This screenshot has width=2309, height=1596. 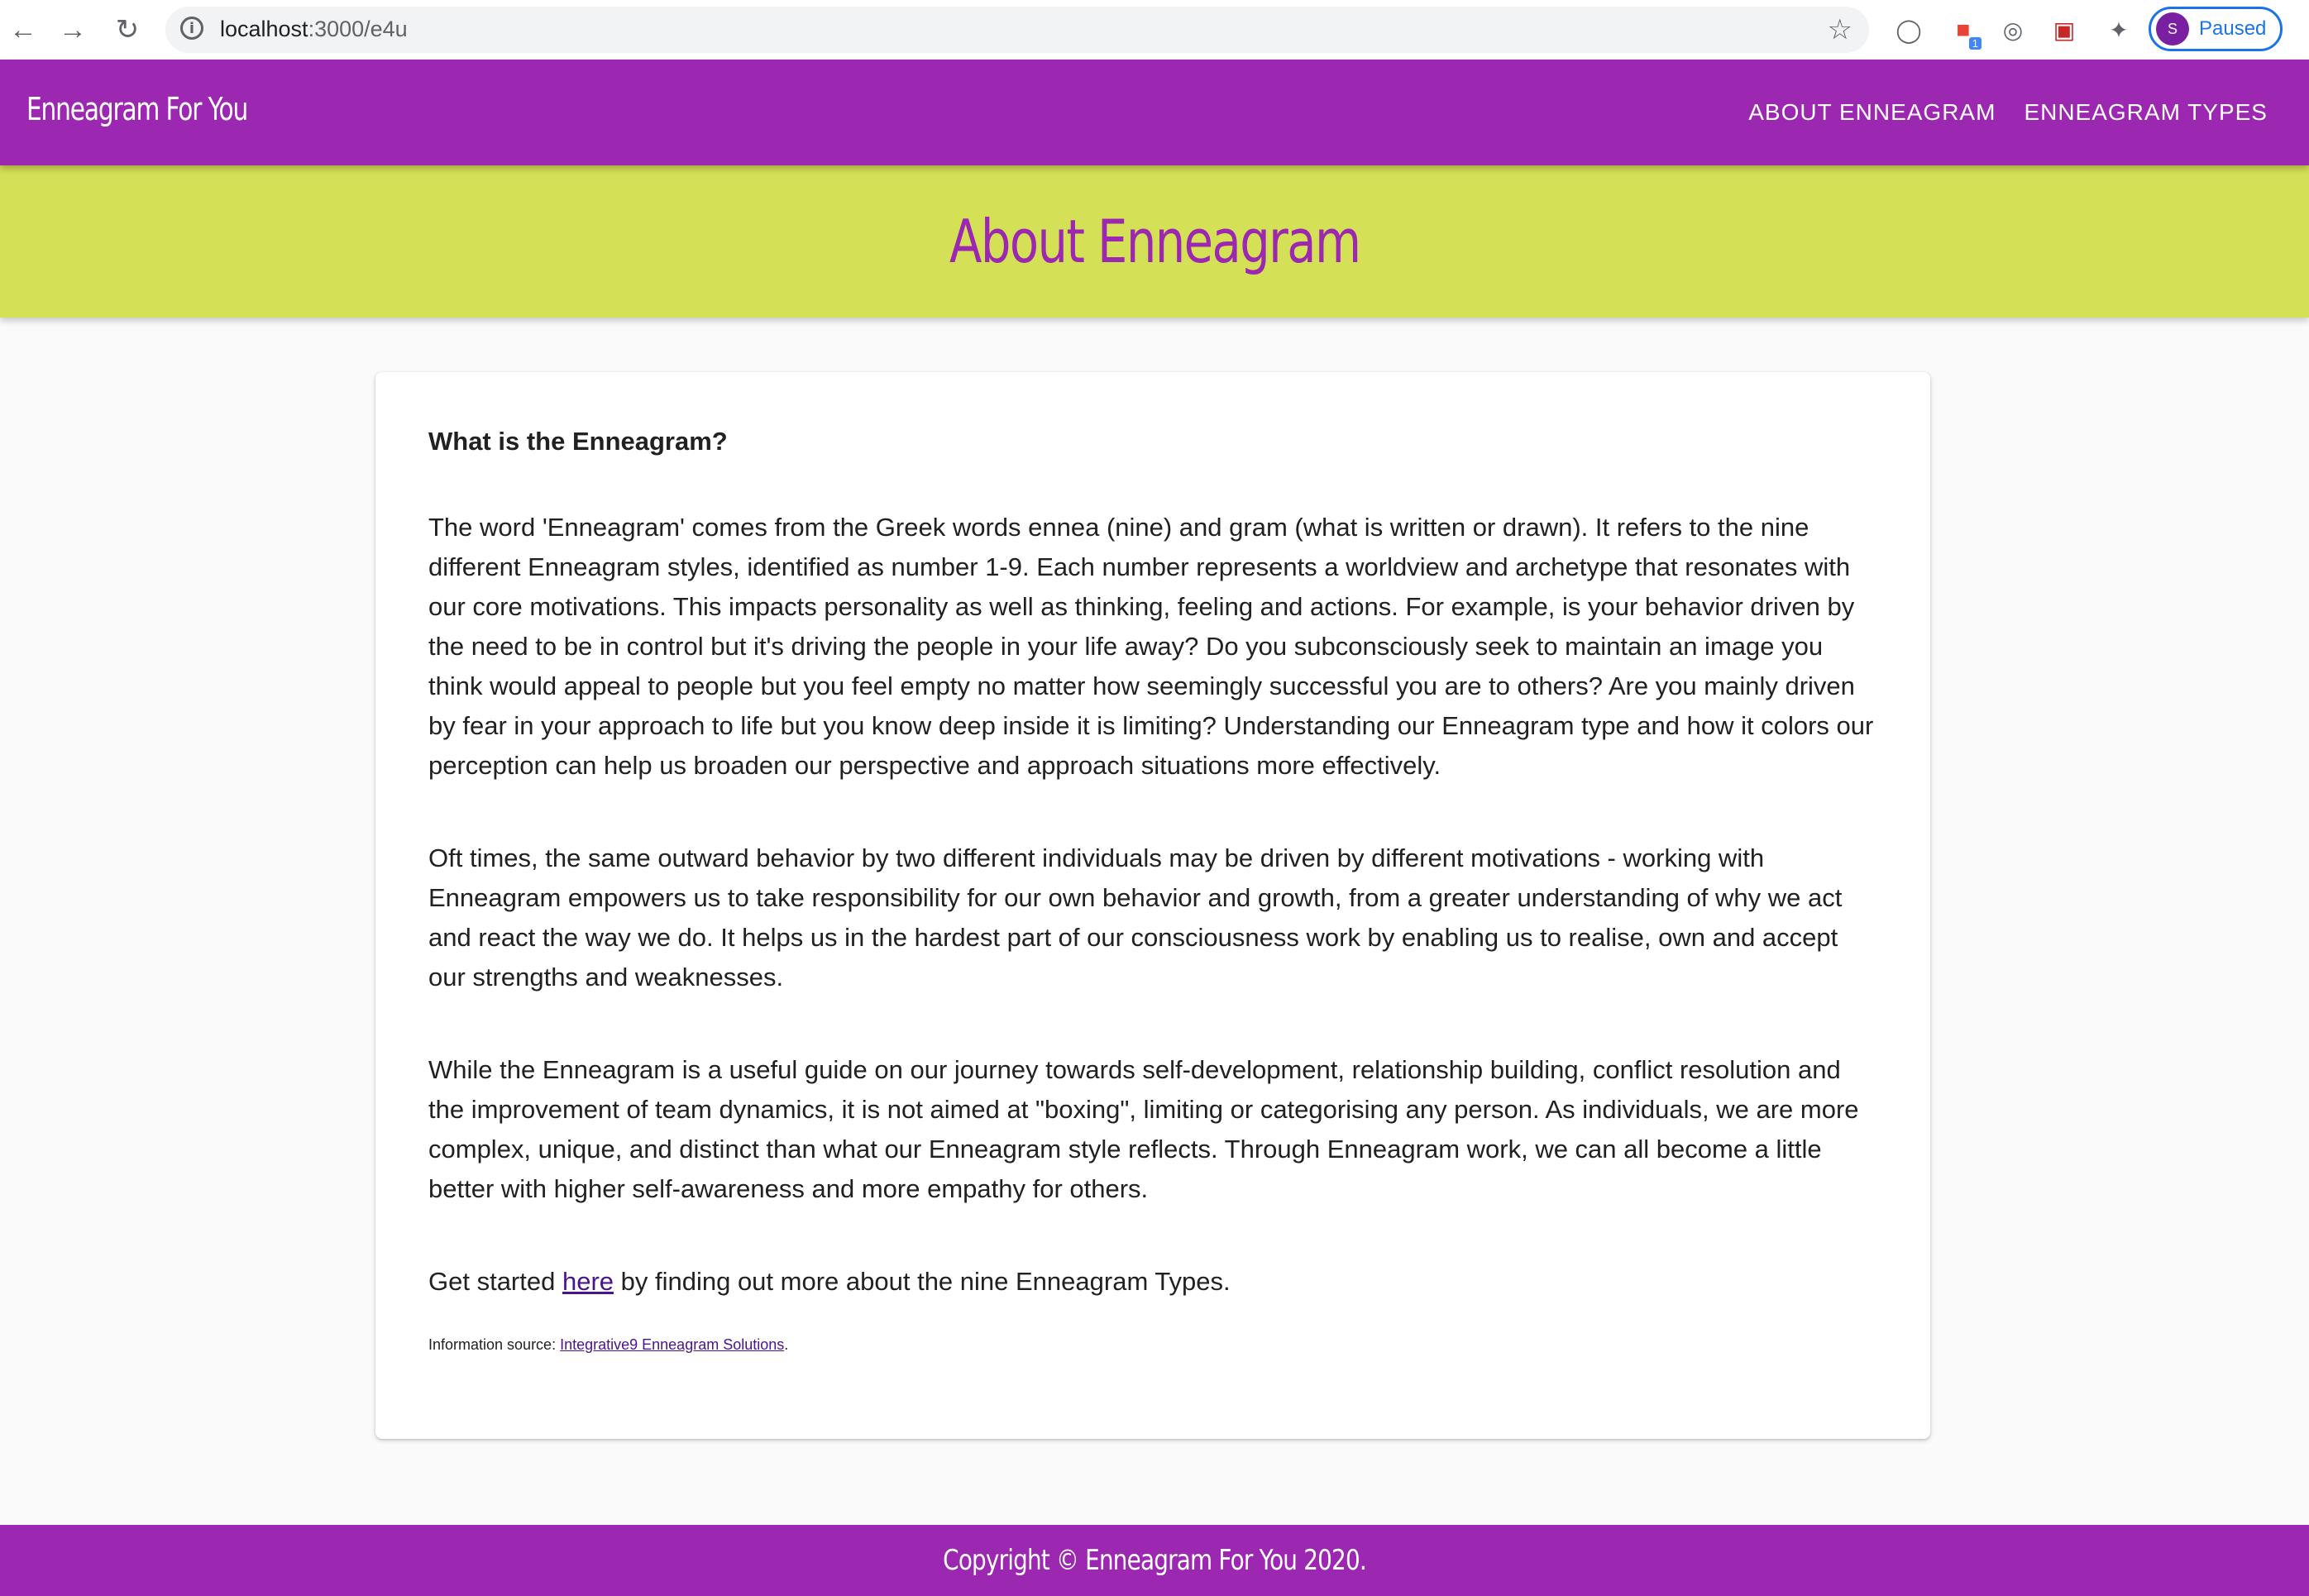 I want to click on profile-button: S Paused, so click(x=2216, y=29).